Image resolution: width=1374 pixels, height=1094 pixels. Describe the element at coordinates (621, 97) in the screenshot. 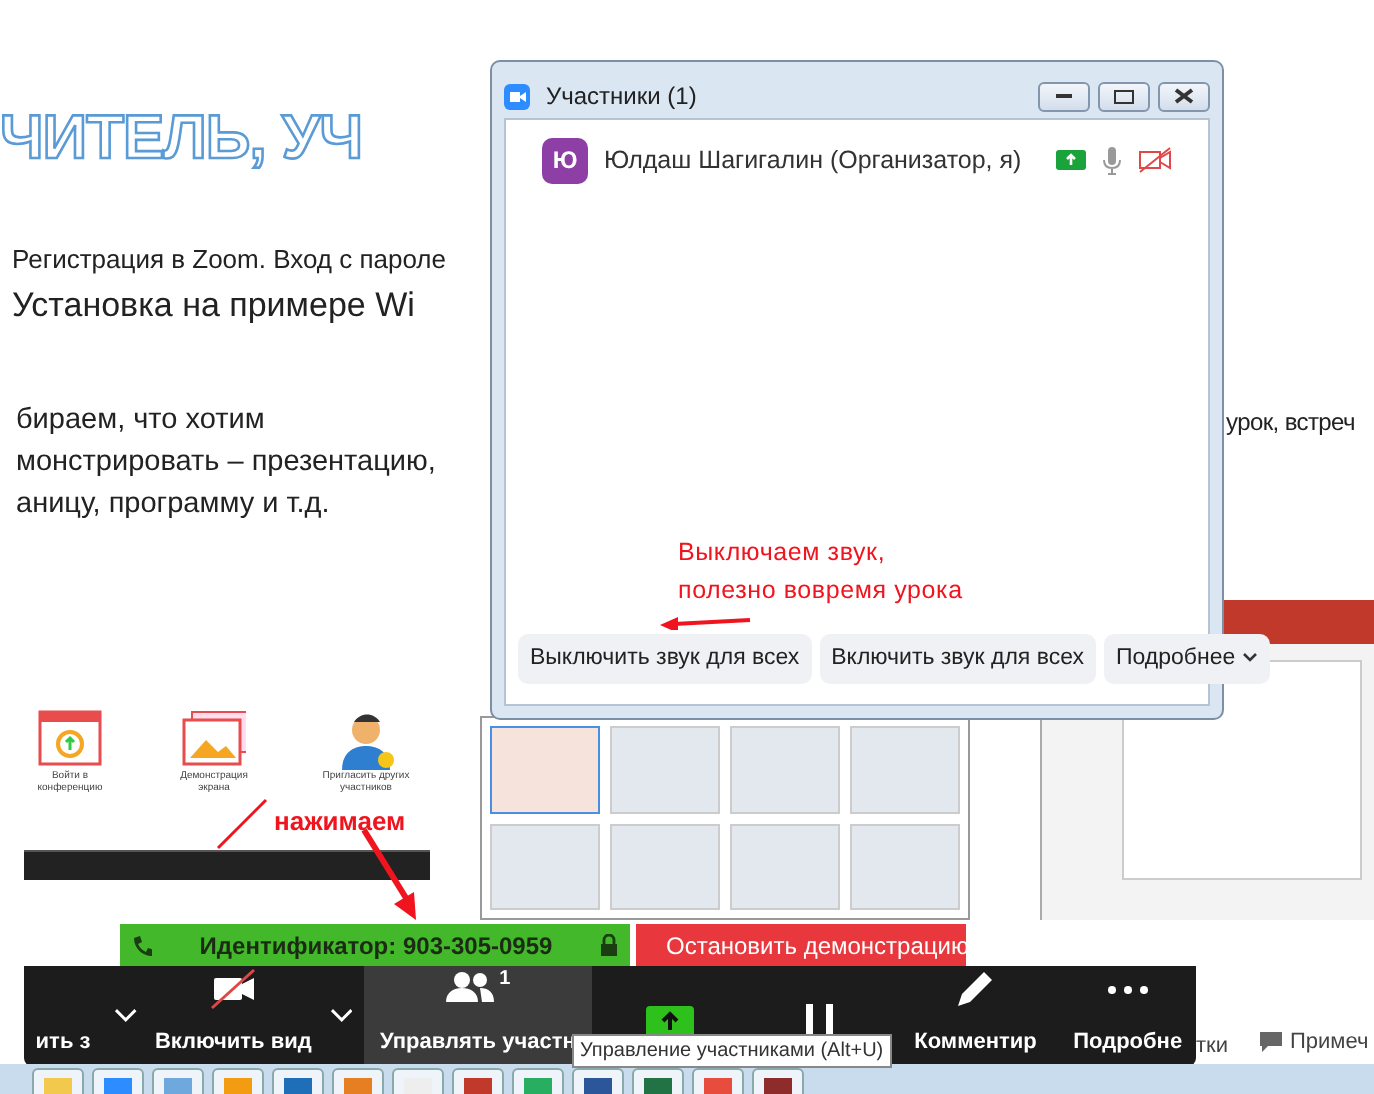

I see `window-title: Участники (1)` at that location.